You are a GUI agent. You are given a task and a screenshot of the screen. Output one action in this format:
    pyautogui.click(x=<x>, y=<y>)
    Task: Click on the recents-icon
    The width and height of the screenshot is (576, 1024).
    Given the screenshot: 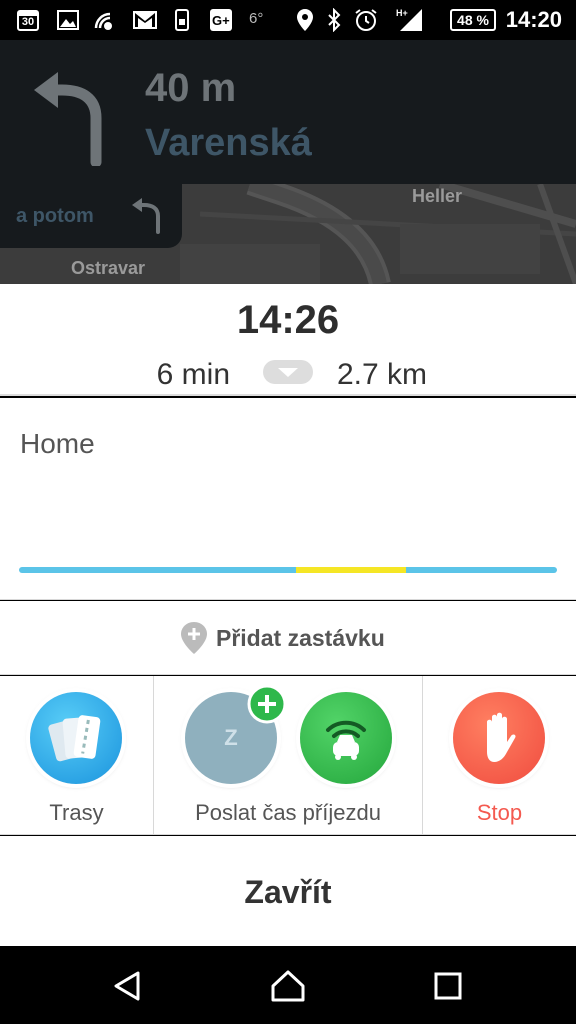 What is the action you would take?
    pyautogui.click(x=448, y=986)
    